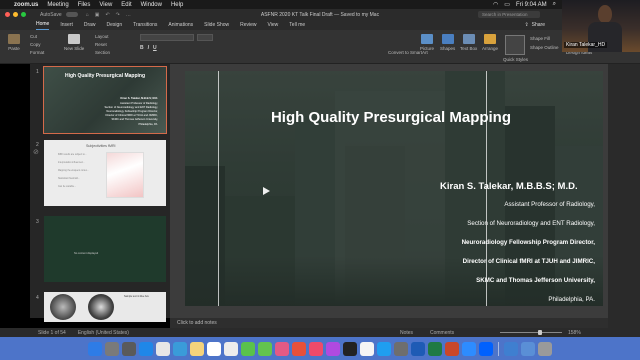 This screenshot has height=360, width=640. What do you see at coordinates (155, 48) in the screenshot?
I see `underline-button: U` at bounding box center [155, 48].